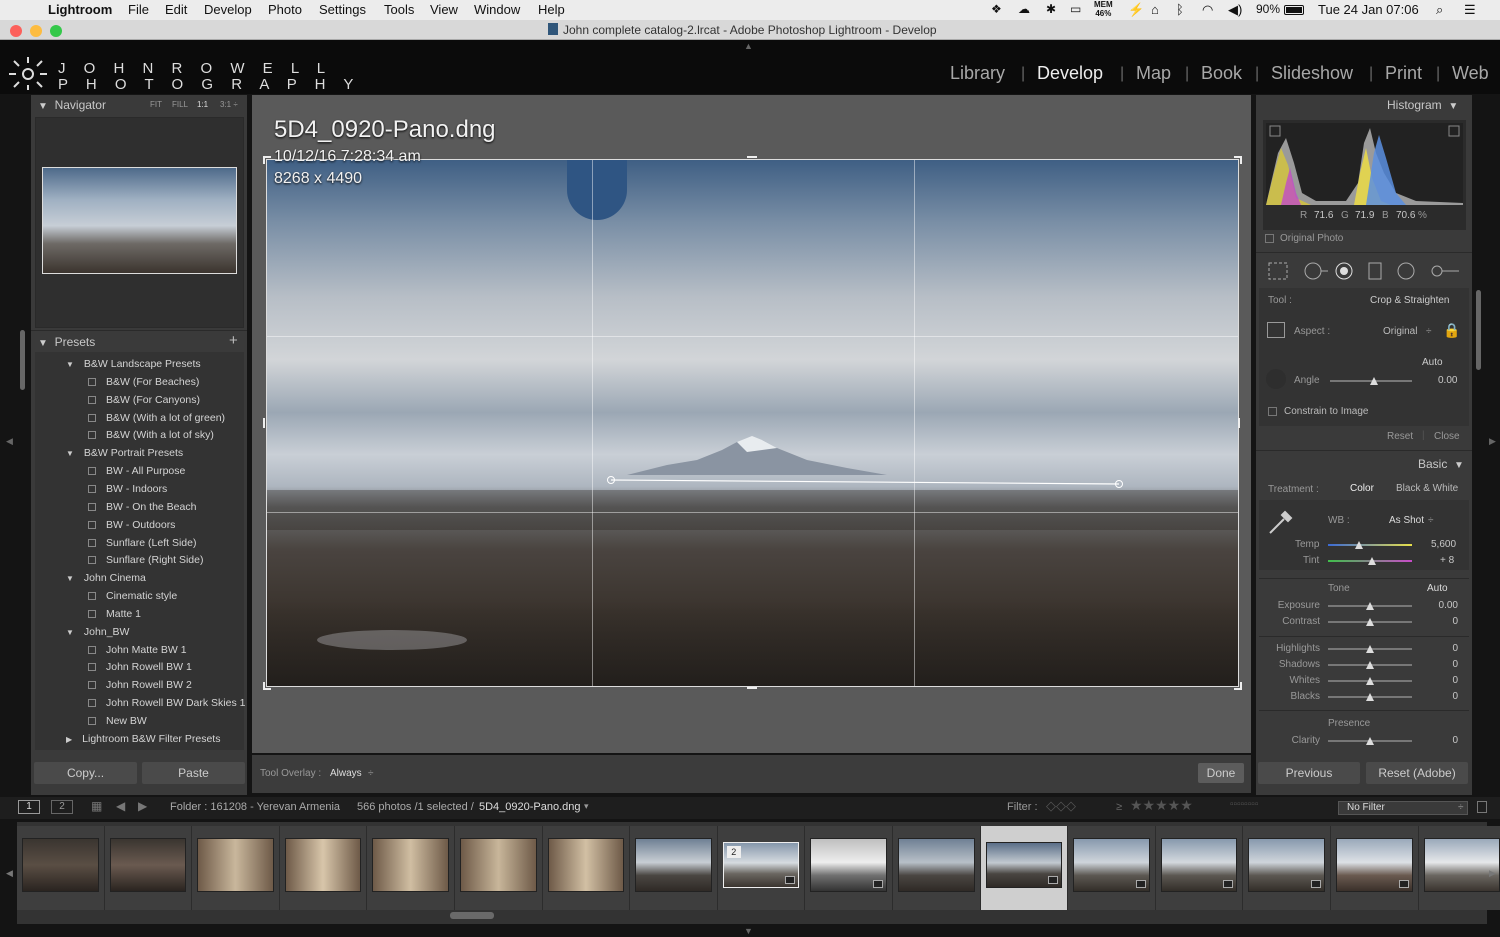 This screenshot has width=1500, height=937. What do you see at coordinates (1451, 330) in the screenshot?
I see `lock-icon: 🔒` at bounding box center [1451, 330].